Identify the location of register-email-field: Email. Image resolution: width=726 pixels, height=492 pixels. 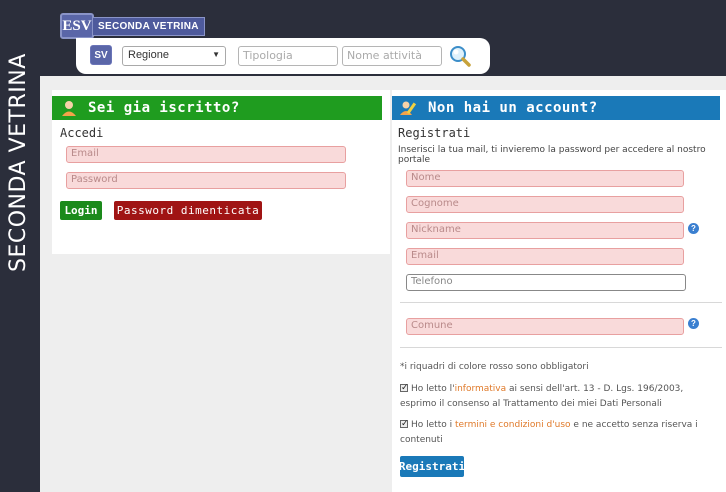
(545, 256).